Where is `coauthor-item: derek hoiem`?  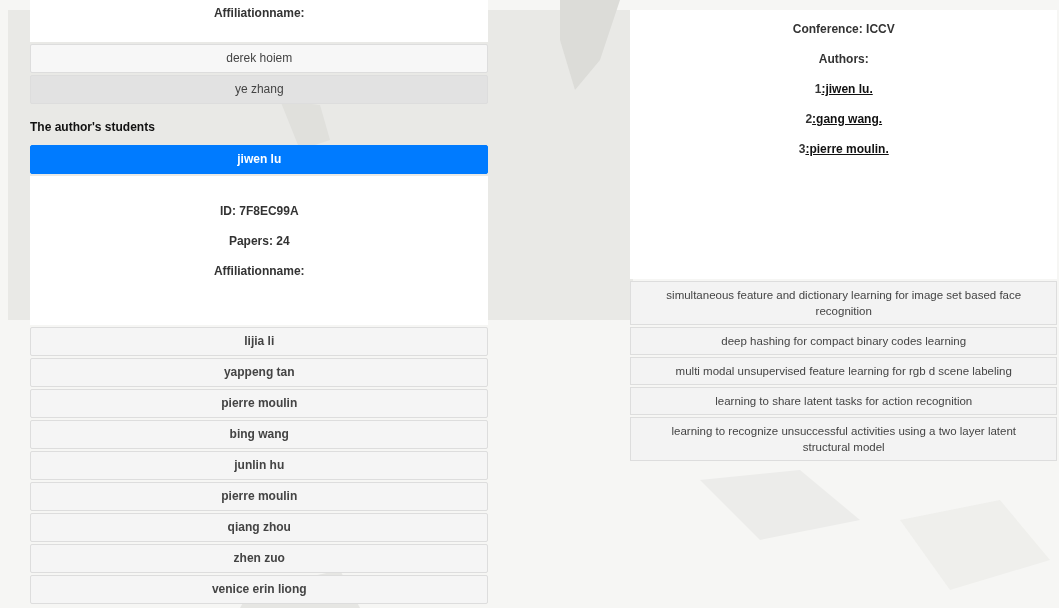
coauthor-item: derek hoiem is located at coordinates (259, 58).